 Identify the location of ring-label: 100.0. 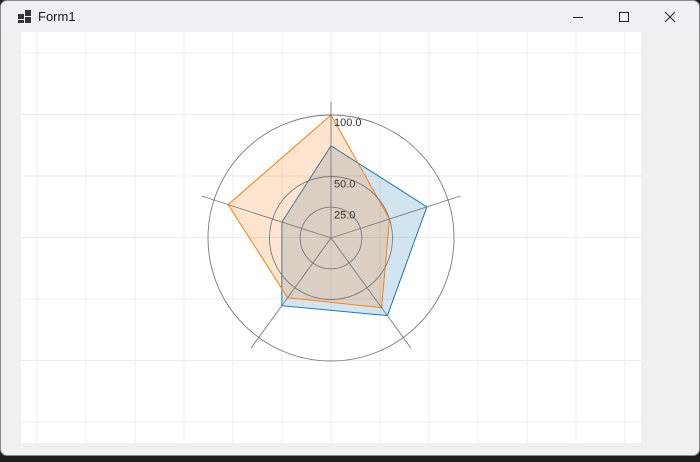
(348, 123).